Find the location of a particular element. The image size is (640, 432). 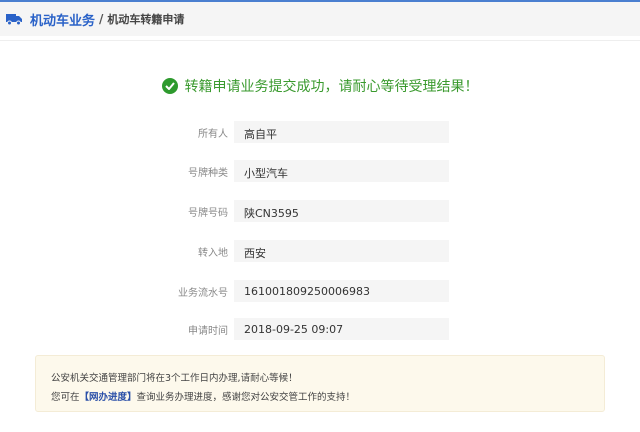

success-banner: 转籍申请业务提交成功，请耐心等待受理结果！ is located at coordinates (320, 86).